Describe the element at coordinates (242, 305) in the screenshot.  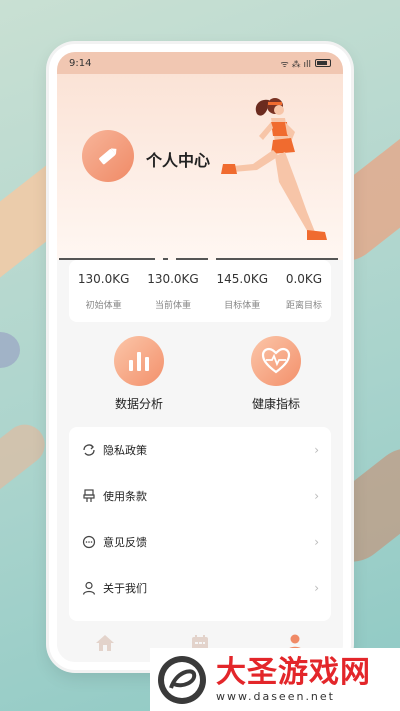
I see `stat-label: 目标体重` at that location.